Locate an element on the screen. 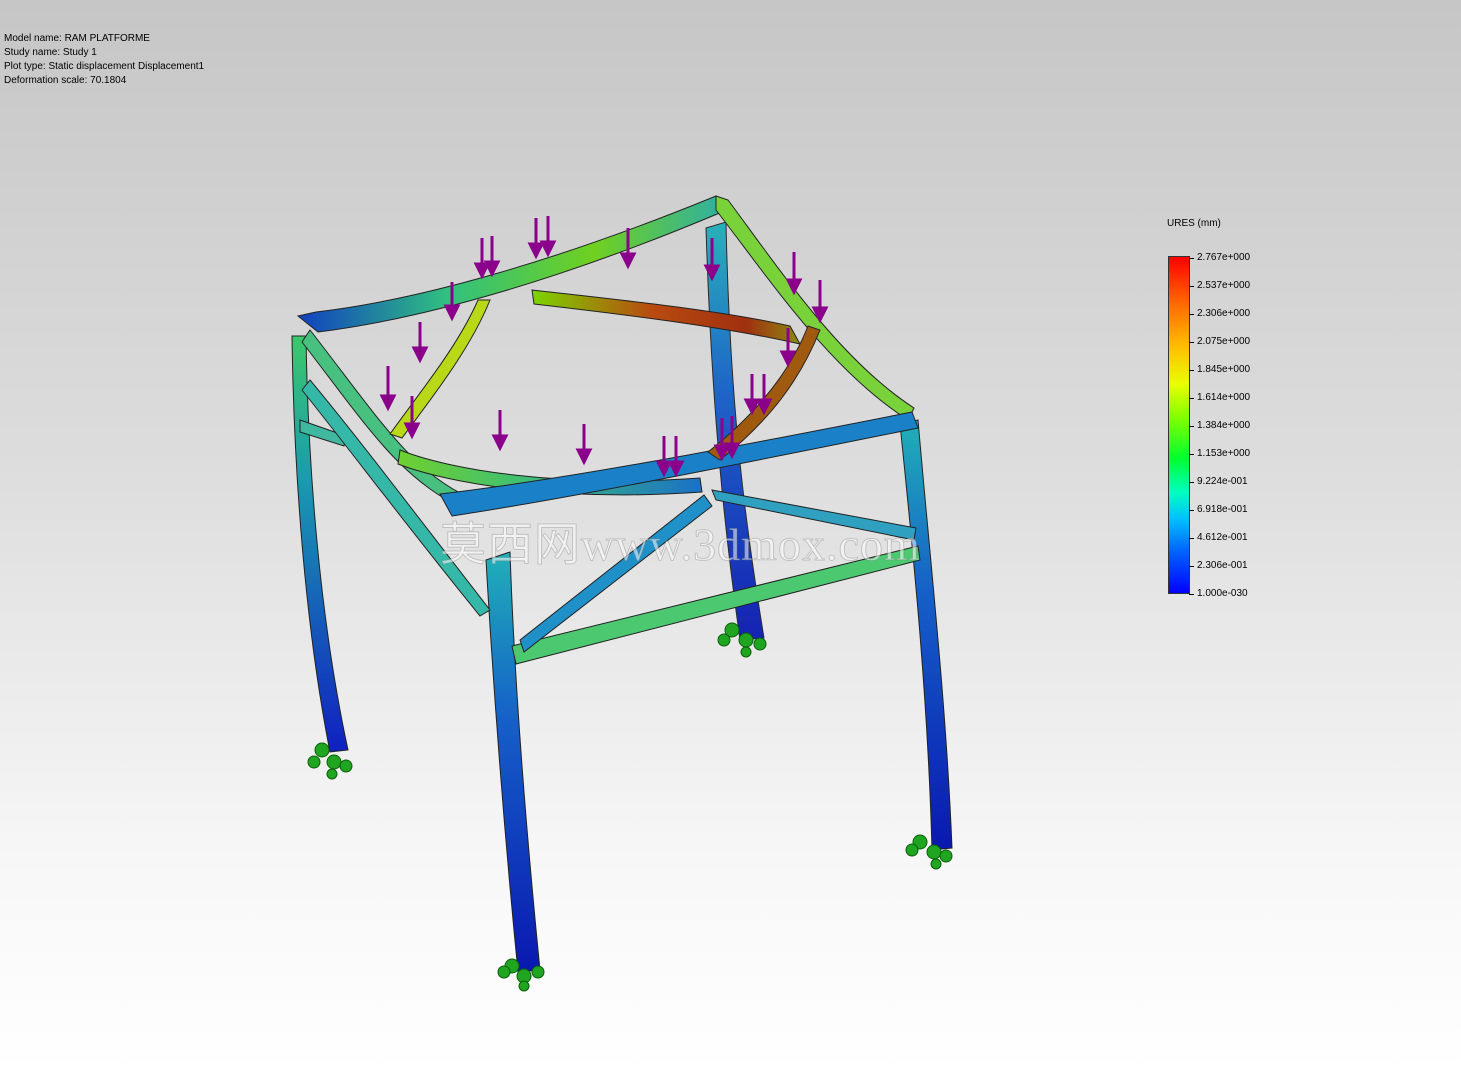 Image resolution: width=1461 pixels, height=1072 pixels. legend-tick-label: 1.614e+000 is located at coordinates (1224, 397).